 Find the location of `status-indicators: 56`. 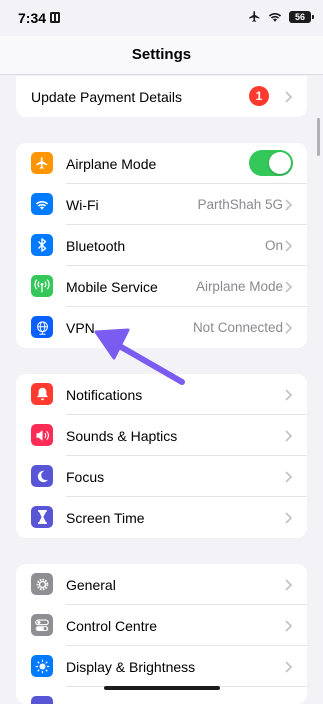

status-indicators: 56 is located at coordinates (281, 16).